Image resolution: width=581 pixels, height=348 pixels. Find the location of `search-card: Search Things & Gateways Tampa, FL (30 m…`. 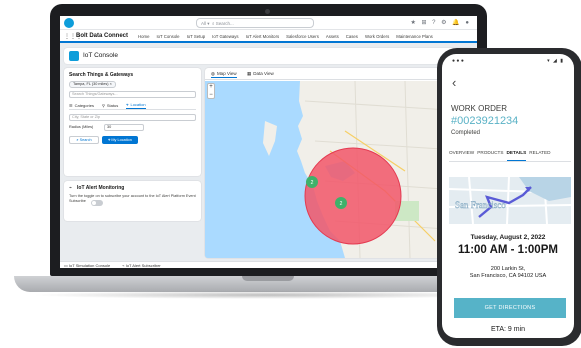

search-card: Search Things & Gateways Tampa, FL (30 m… is located at coordinates (132, 122).